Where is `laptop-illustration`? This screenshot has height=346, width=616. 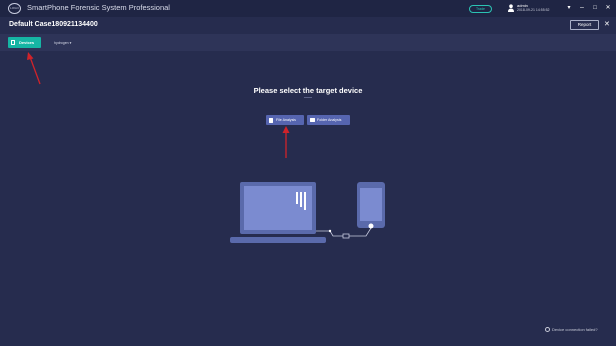
laptop-illustration is located at coordinates (278, 212).